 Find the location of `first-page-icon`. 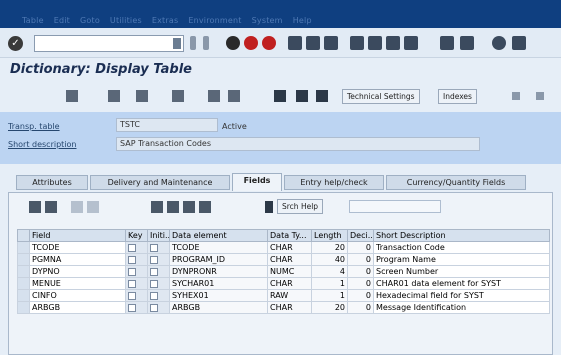

first-page-icon is located at coordinates (357, 43).